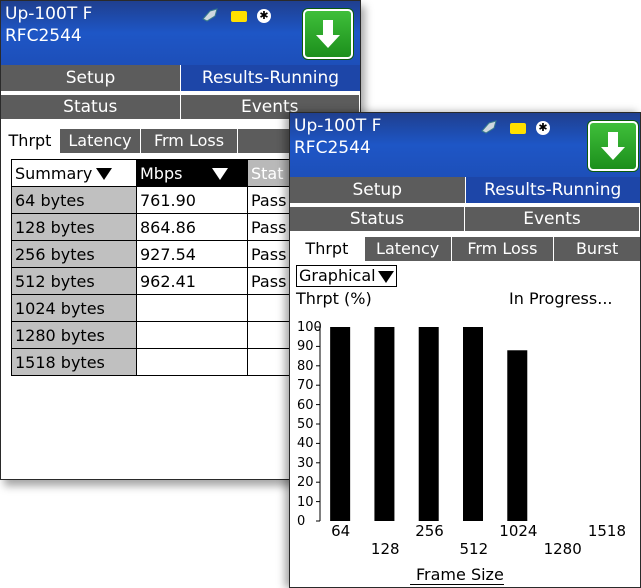 The height and width of the screenshot is (588, 641). Describe the element at coordinates (74, 362) in the screenshot. I see `frame-size-cell: 1518 bytes` at that location.